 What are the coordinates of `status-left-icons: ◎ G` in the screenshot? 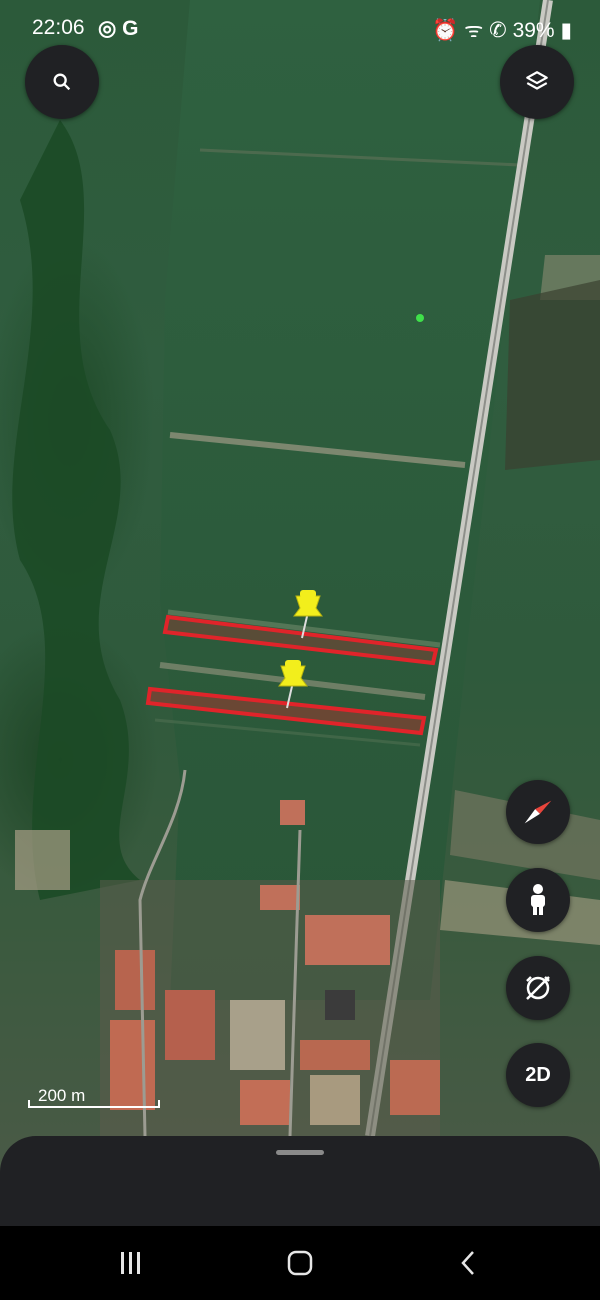 It's located at (118, 28).